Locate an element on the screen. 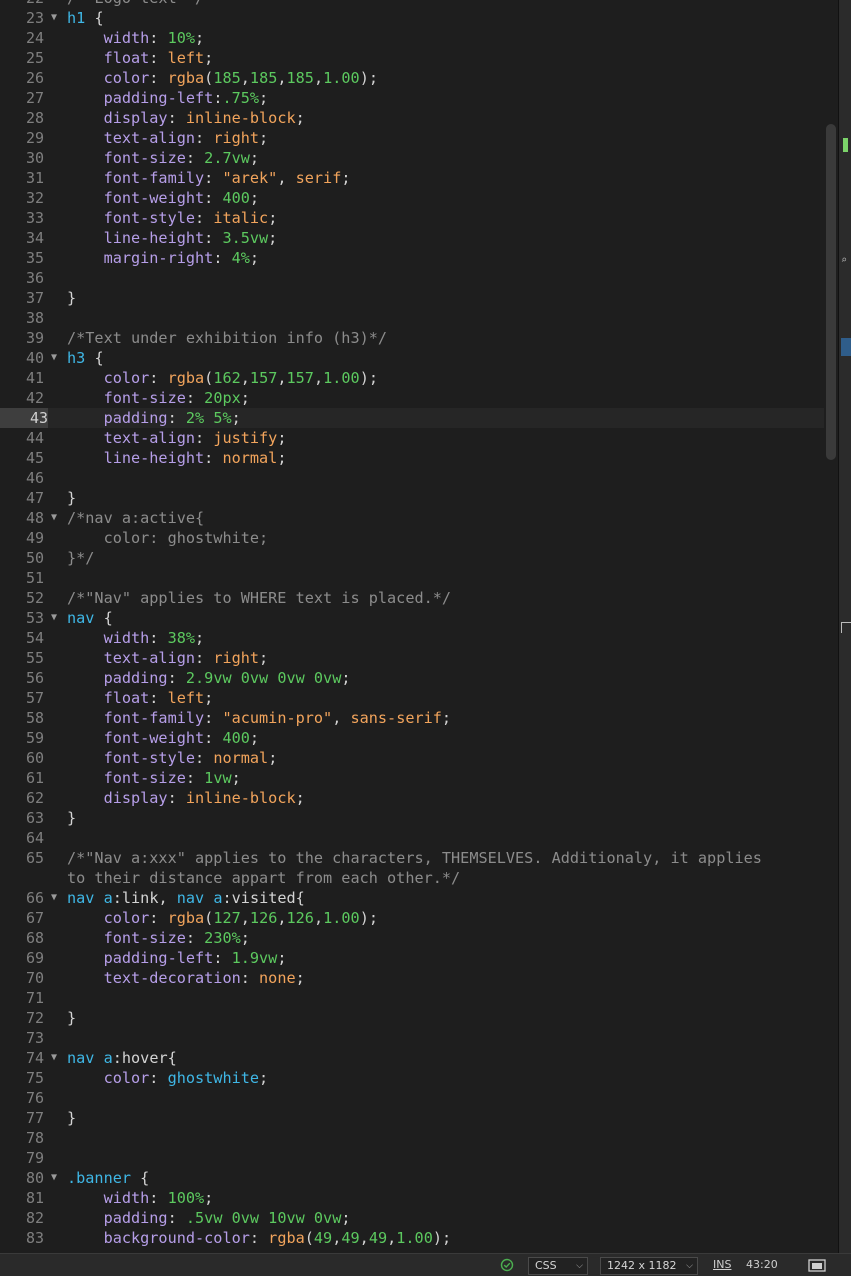  code-line: 55 text-align: right; is located at coordinates (419, 658).